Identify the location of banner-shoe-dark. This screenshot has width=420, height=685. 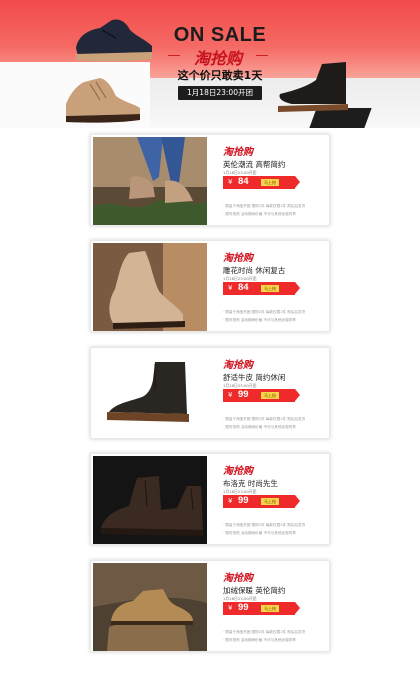
(313, 87).